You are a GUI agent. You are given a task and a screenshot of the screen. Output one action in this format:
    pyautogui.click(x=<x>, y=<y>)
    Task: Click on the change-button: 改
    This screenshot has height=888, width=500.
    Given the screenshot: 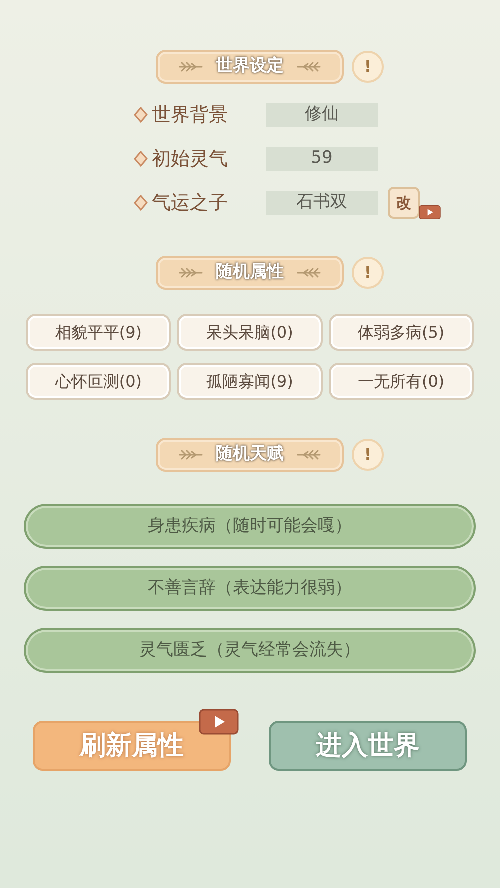 What is the action you would take?
    pyautogui.click(x=404, y=203)
    